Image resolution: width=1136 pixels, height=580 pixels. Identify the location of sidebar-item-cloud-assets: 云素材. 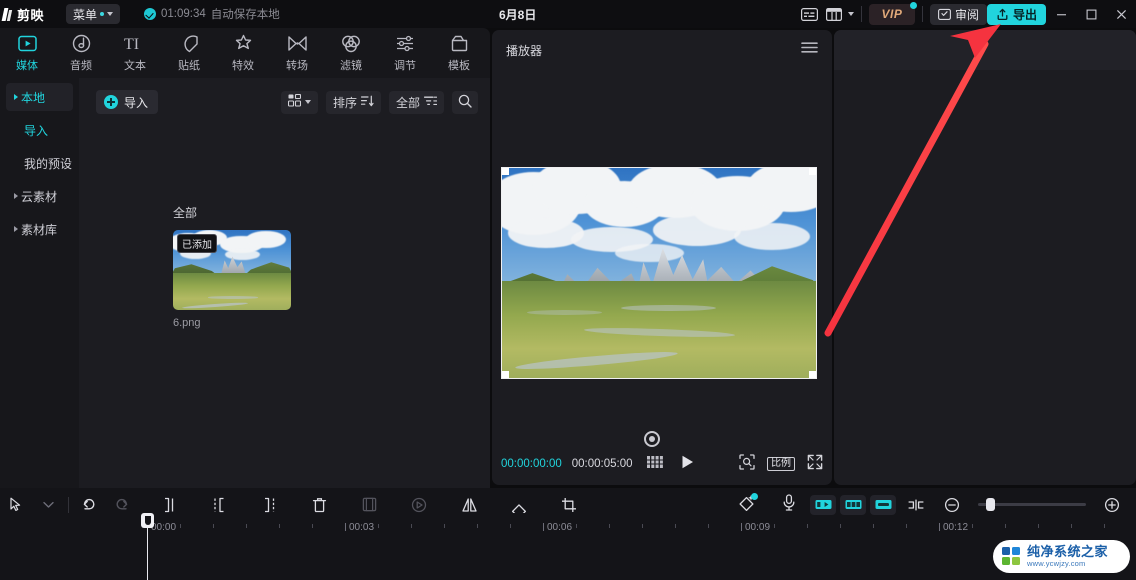
(39, 196).